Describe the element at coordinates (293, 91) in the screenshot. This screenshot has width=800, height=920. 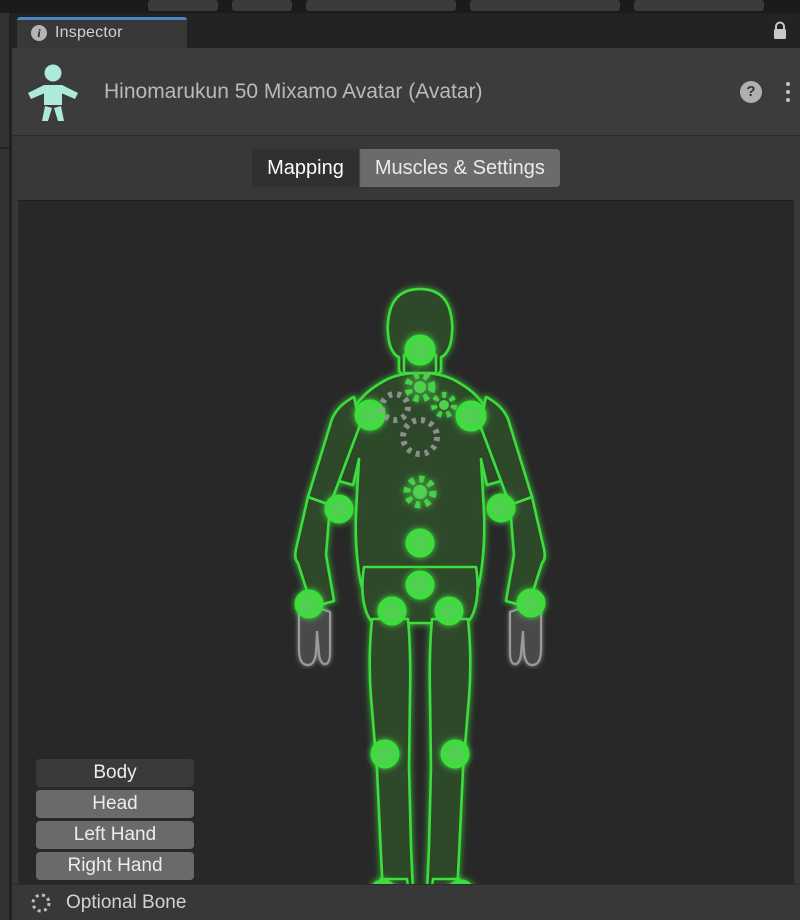
I see `object-title: Hinomarukun 50 Mixamo Avatar (Avatar)` at that location.